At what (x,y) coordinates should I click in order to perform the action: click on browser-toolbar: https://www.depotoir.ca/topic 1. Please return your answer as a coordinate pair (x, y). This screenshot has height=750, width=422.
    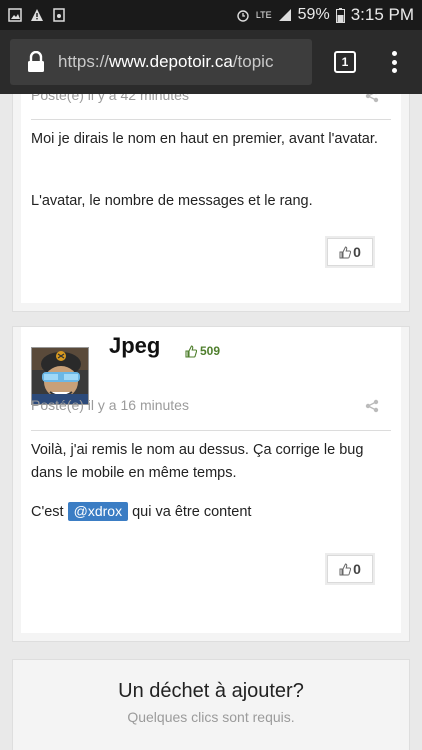
    Looking at the image, I should click on (211, 62).